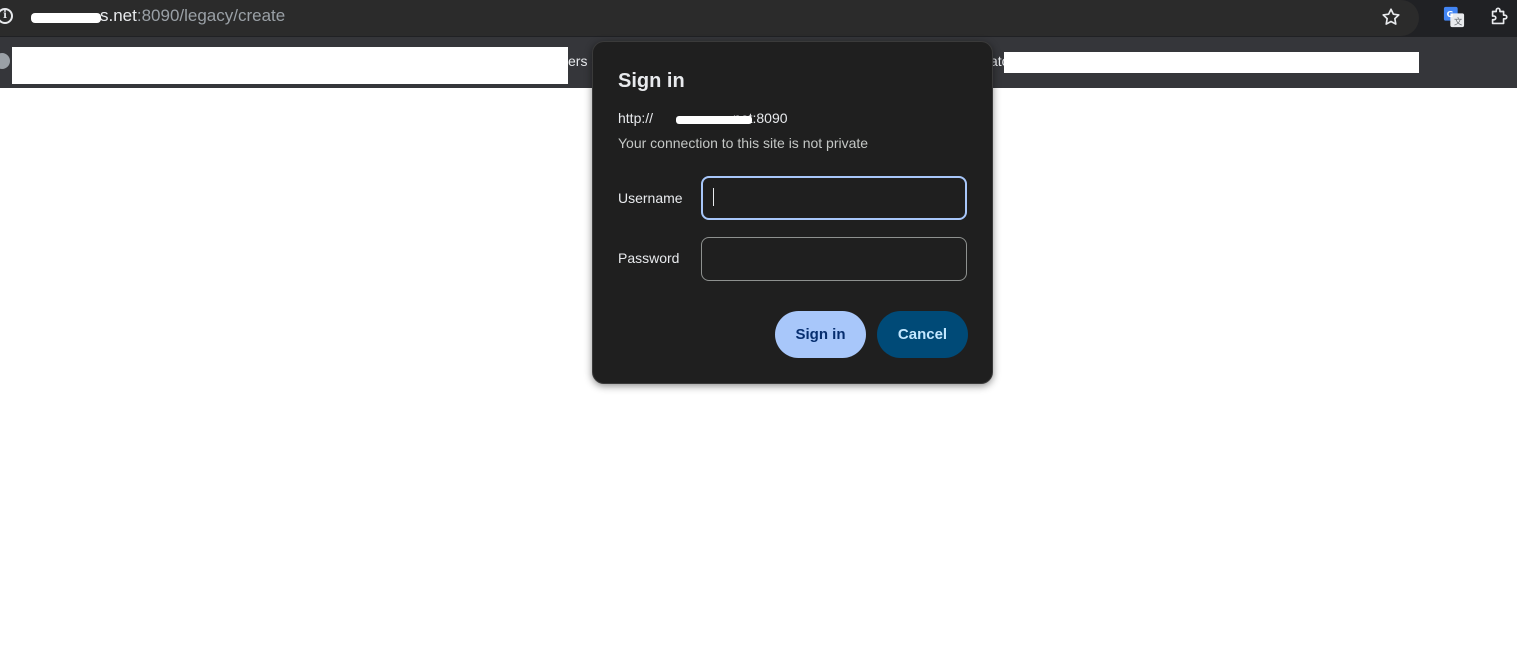 This screenshot has height=647, width=1517. Describe the element at coordinates (118, 15) in the screenshot. I see `url-host: s.net` at that location.